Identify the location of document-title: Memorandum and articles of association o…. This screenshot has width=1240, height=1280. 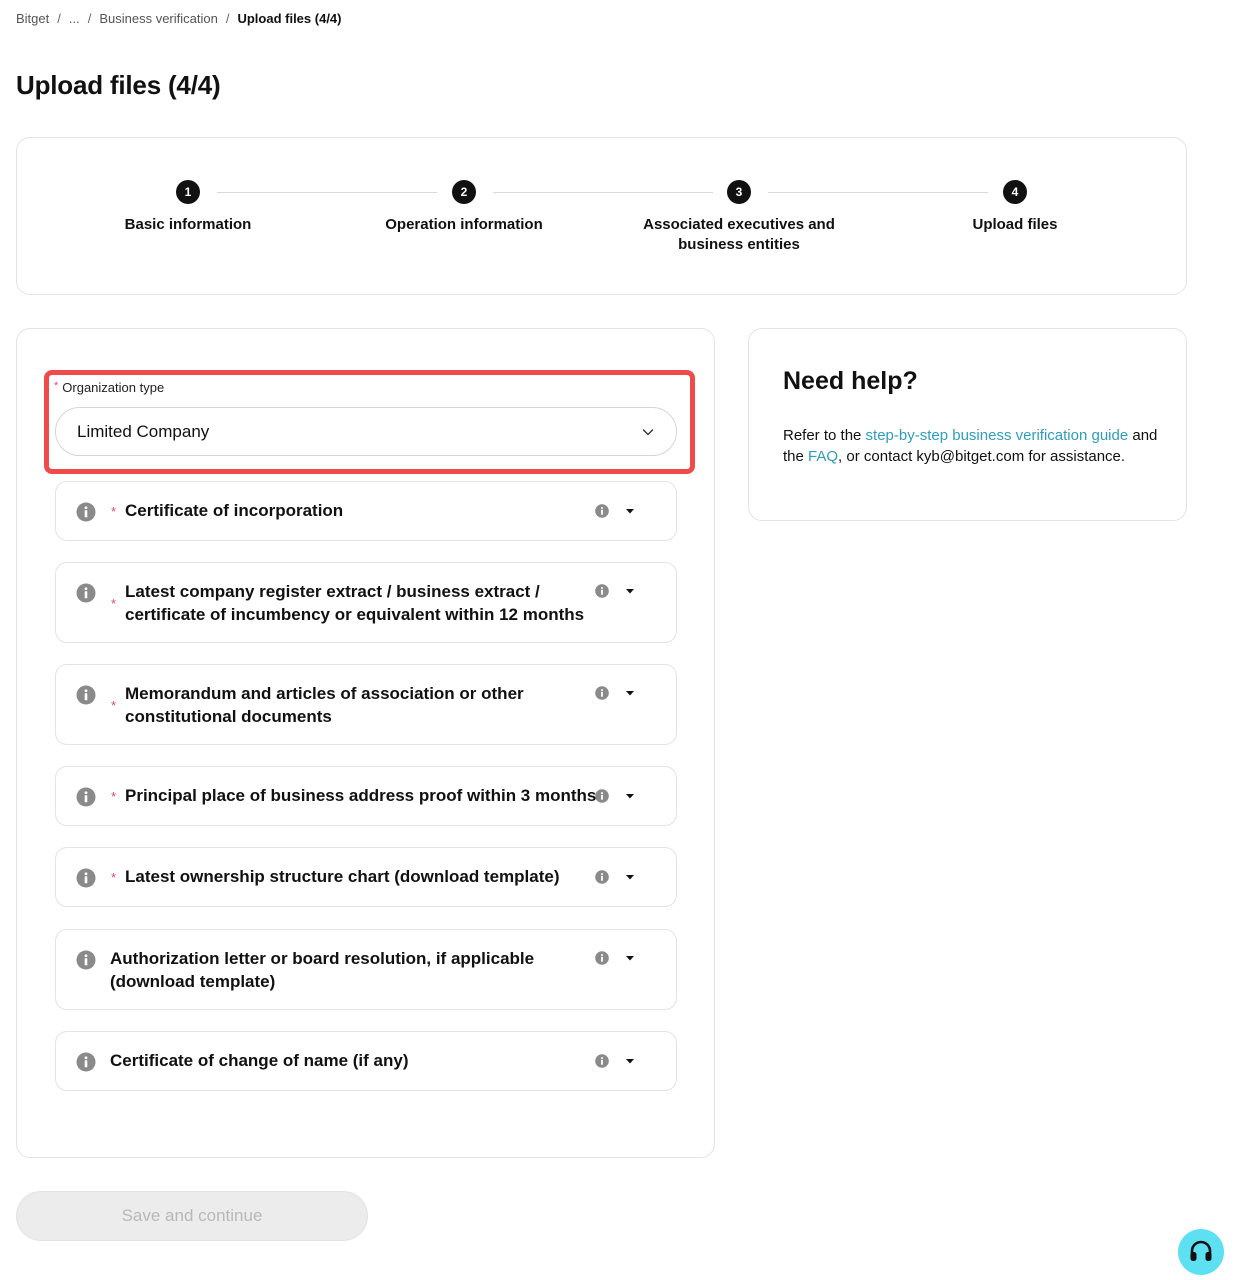
(324, 705).